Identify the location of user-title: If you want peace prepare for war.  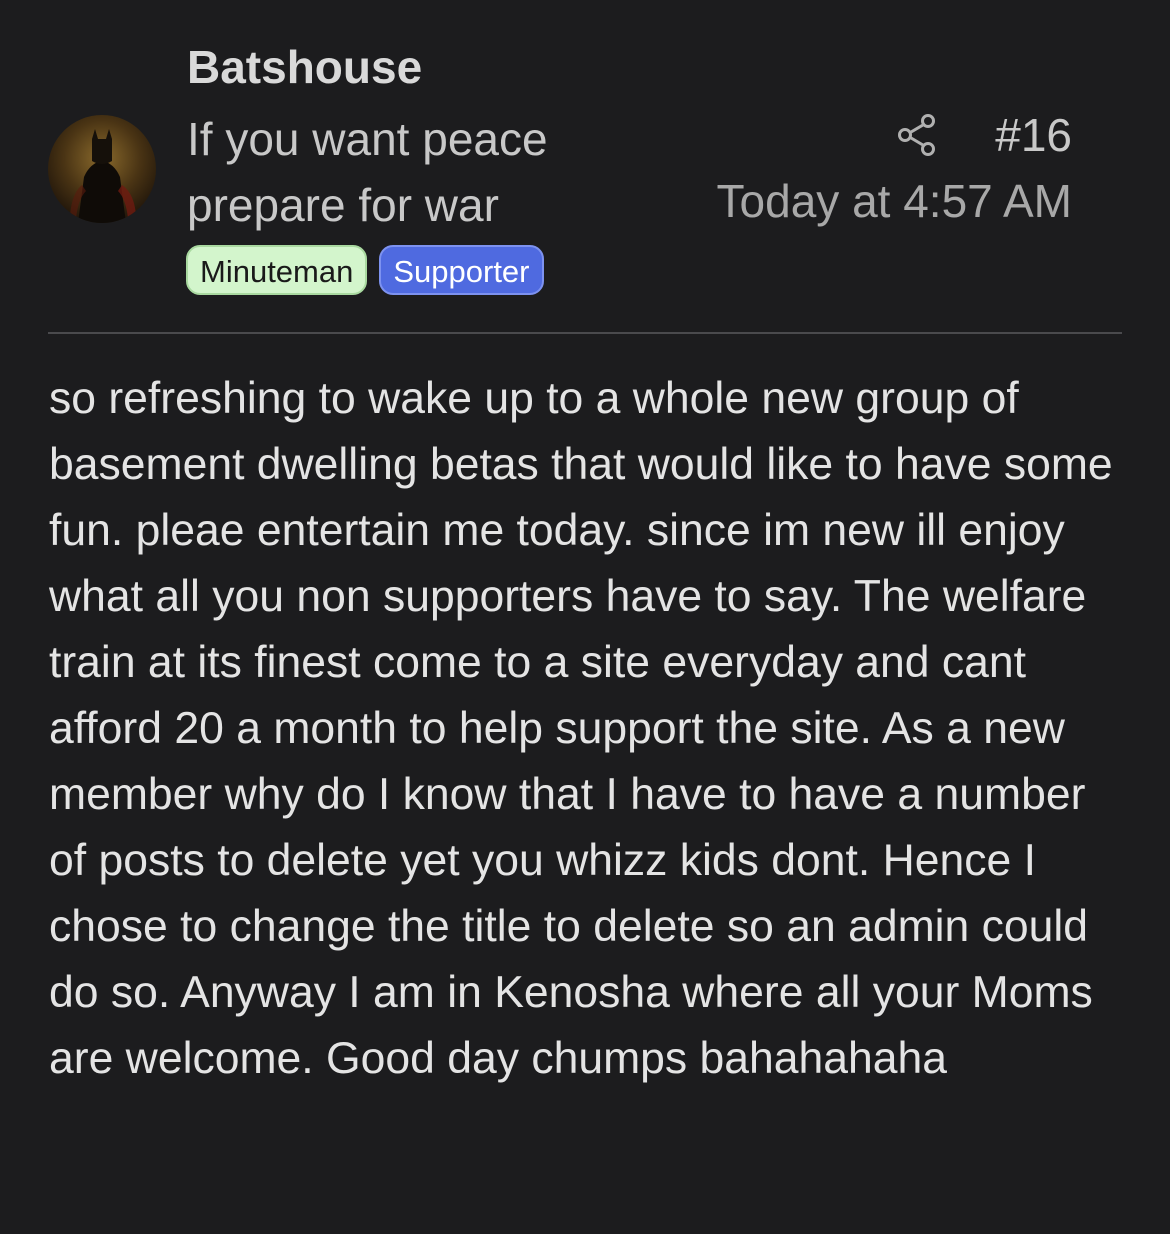
(367, 172).